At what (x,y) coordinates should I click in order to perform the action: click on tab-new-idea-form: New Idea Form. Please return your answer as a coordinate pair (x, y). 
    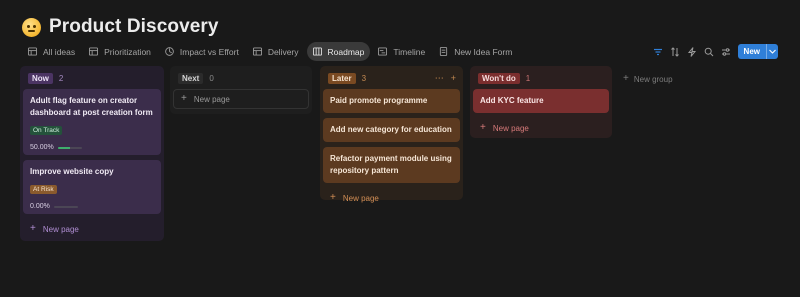
    Looking at the image, I should click on (475, 51).